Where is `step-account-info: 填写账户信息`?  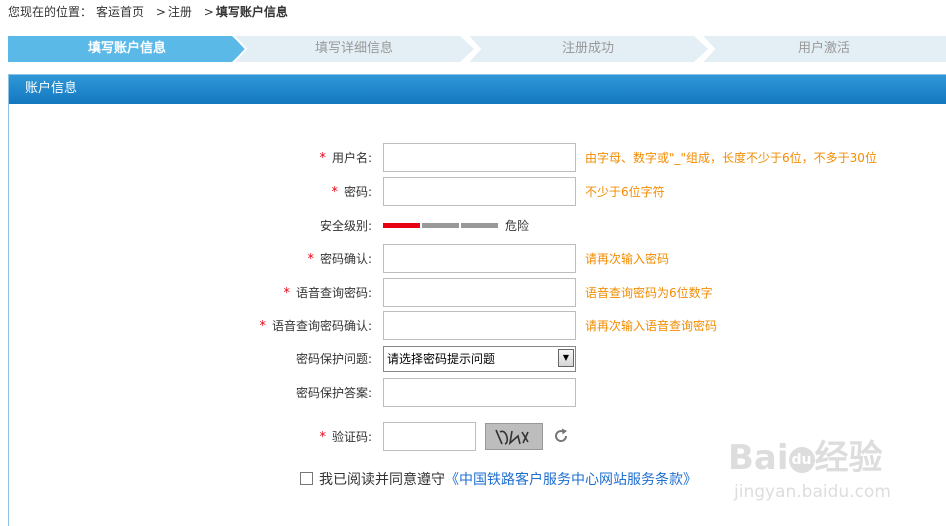 step-account-info: 填写账户信息 is located at coordinates (127, 49).